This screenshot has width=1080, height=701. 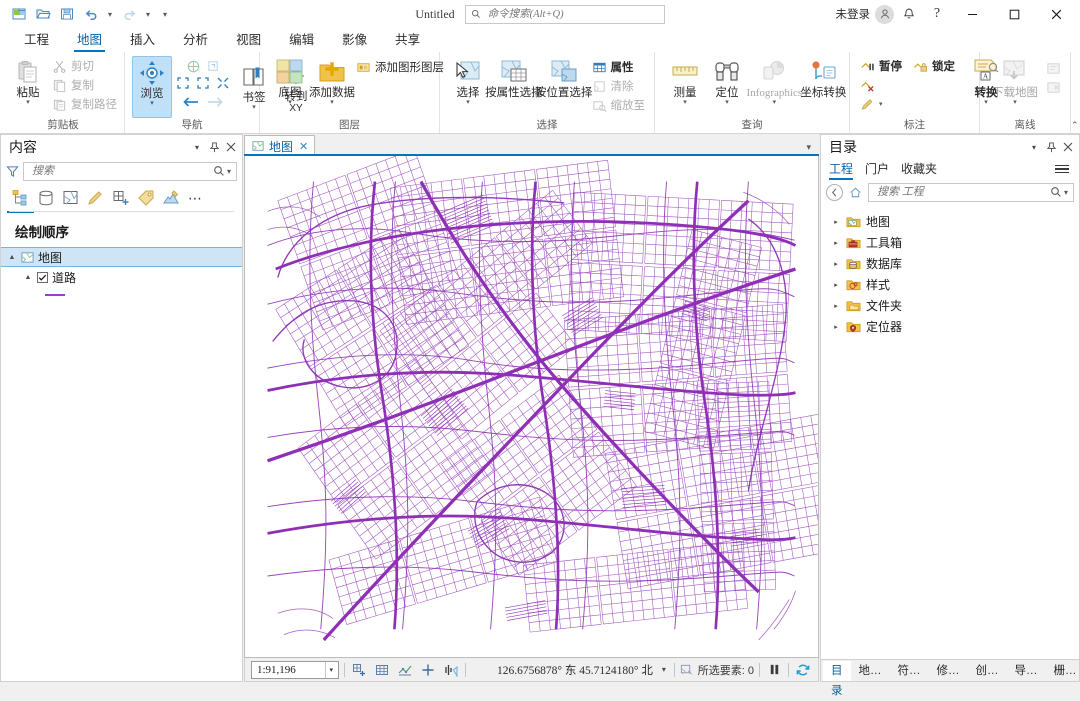 I want to click on remove-offline-icon-btn, so click(x=1055, y=87).